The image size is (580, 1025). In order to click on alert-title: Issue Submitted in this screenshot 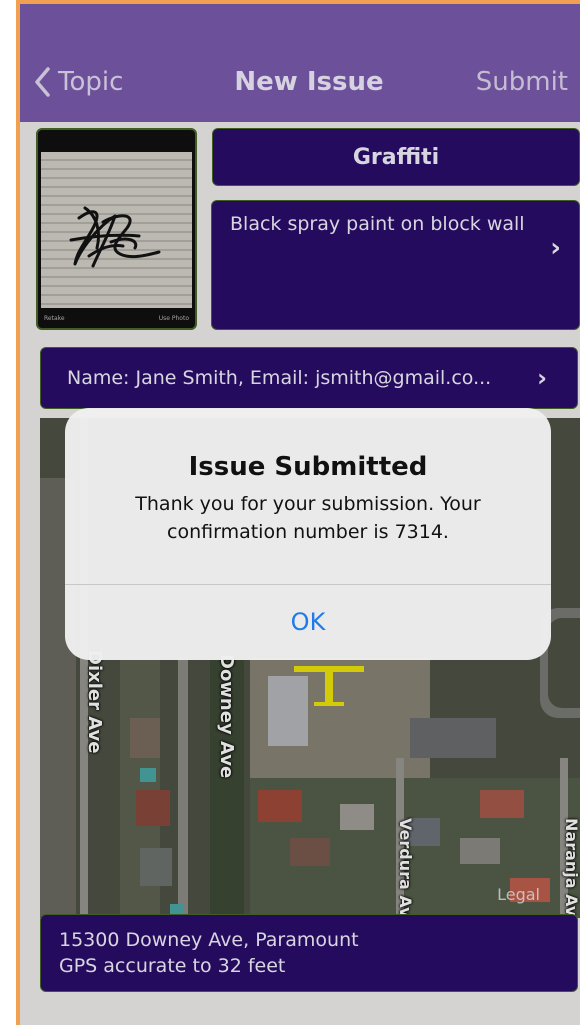, I will do `click(308, 467)`.